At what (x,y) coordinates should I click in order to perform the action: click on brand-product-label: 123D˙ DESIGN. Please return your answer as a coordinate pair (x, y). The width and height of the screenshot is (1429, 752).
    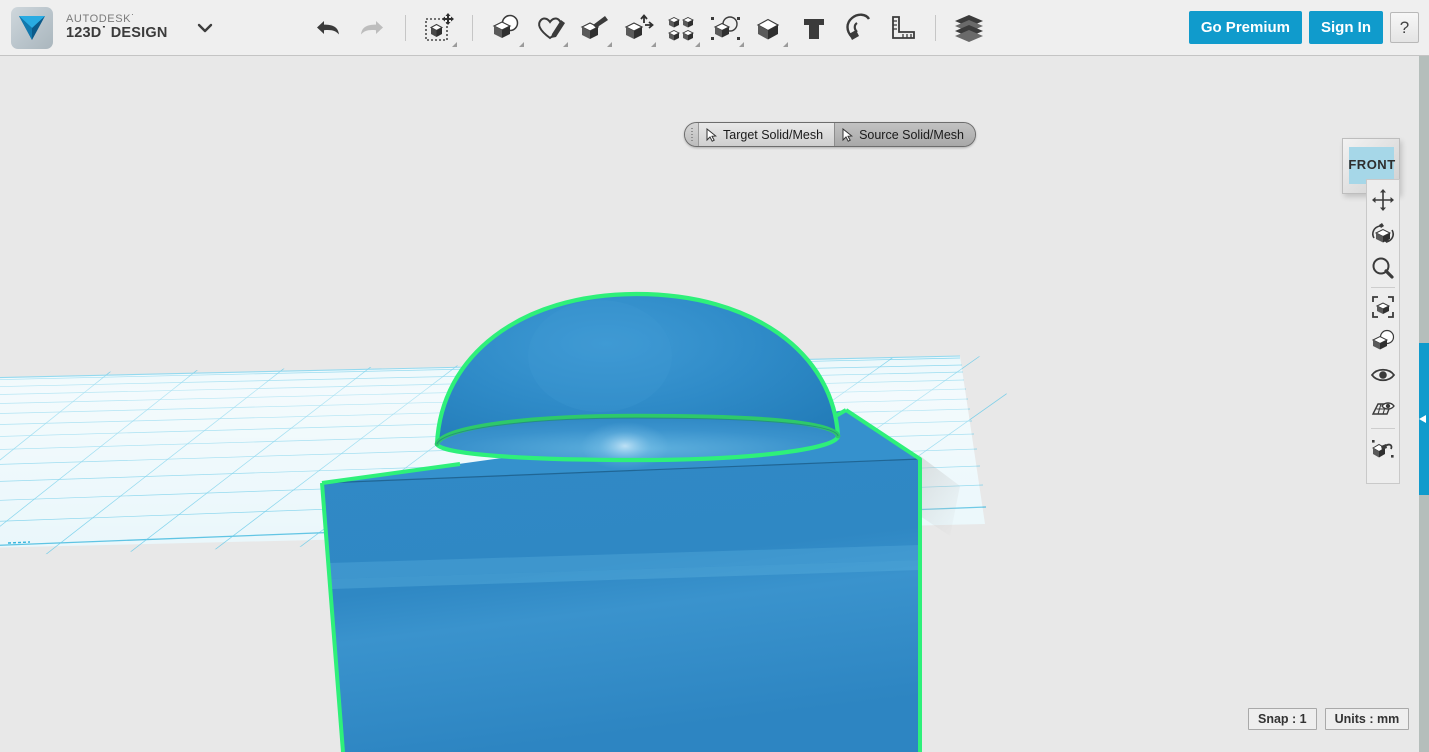
    Looking at the image, I should click on (117, 33).